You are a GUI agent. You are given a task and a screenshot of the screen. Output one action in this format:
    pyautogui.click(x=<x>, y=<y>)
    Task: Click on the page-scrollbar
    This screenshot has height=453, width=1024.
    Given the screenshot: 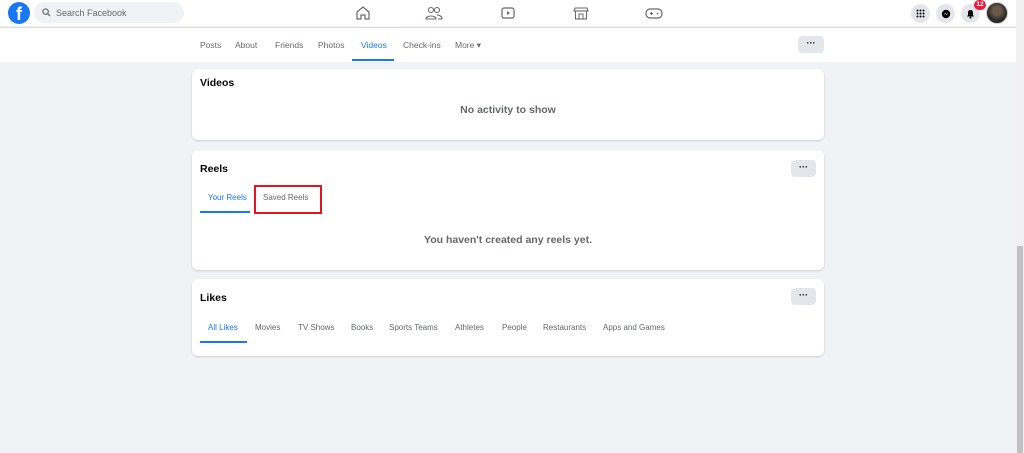 What is the action you would take?
    pyautogui.click(x=1020, y=226)
    